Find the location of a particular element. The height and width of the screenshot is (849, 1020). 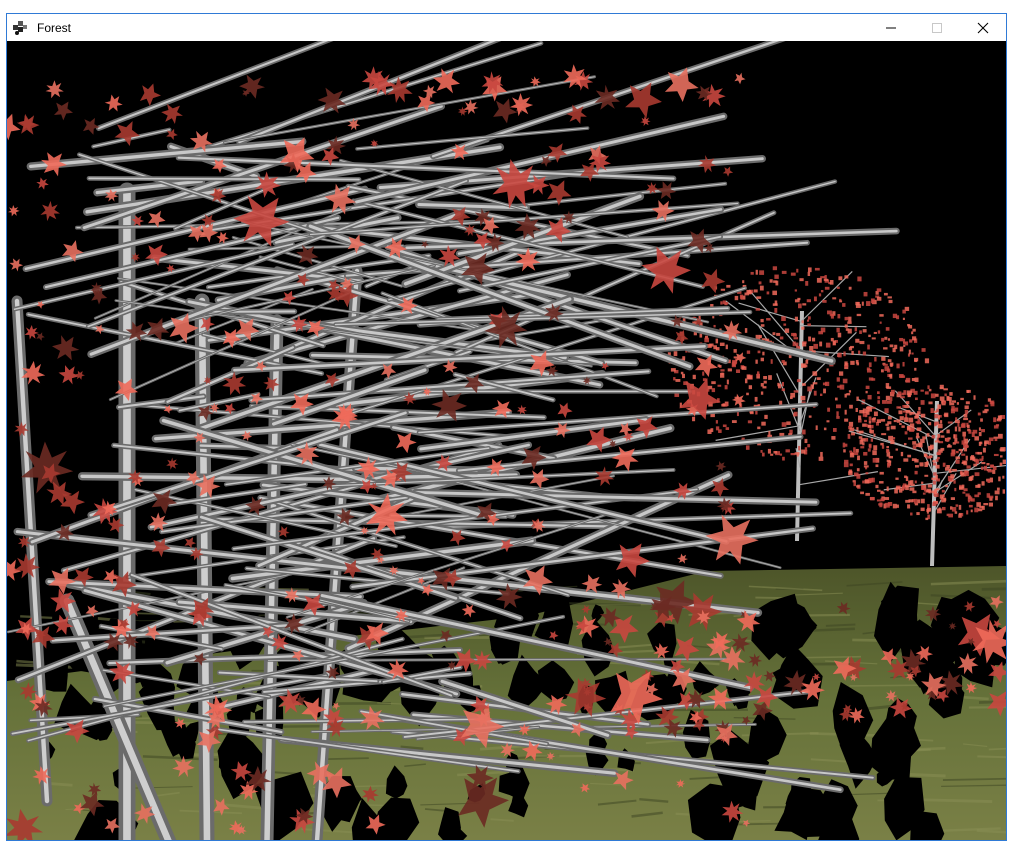

minimize-icon is located at coordinates (891, 27).